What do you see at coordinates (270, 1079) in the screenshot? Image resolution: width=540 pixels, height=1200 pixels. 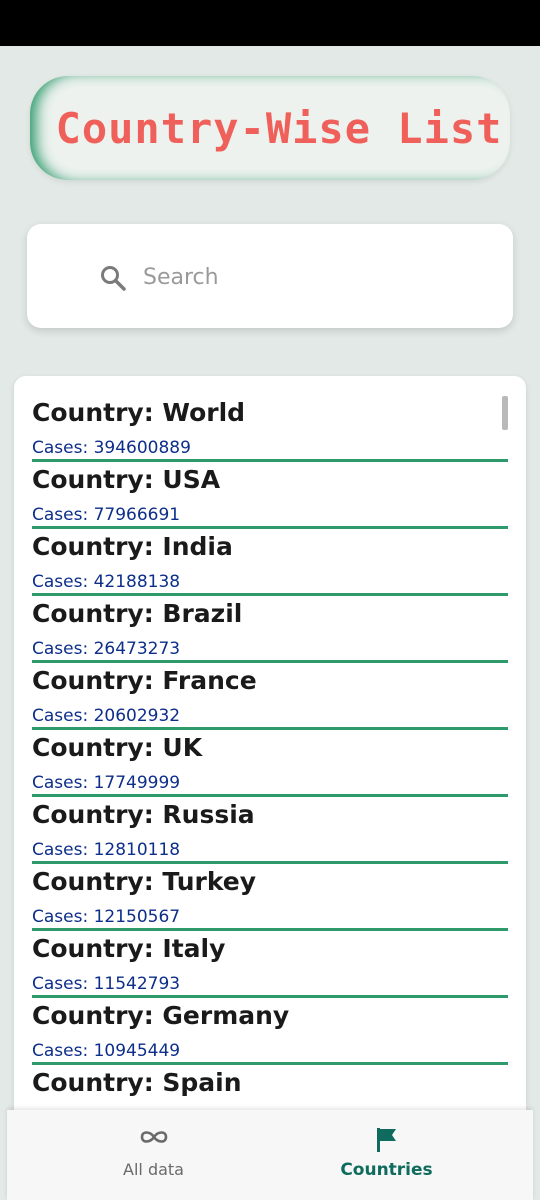 I see `list-item: Country: Spain` at bounding box center [270, 1079].